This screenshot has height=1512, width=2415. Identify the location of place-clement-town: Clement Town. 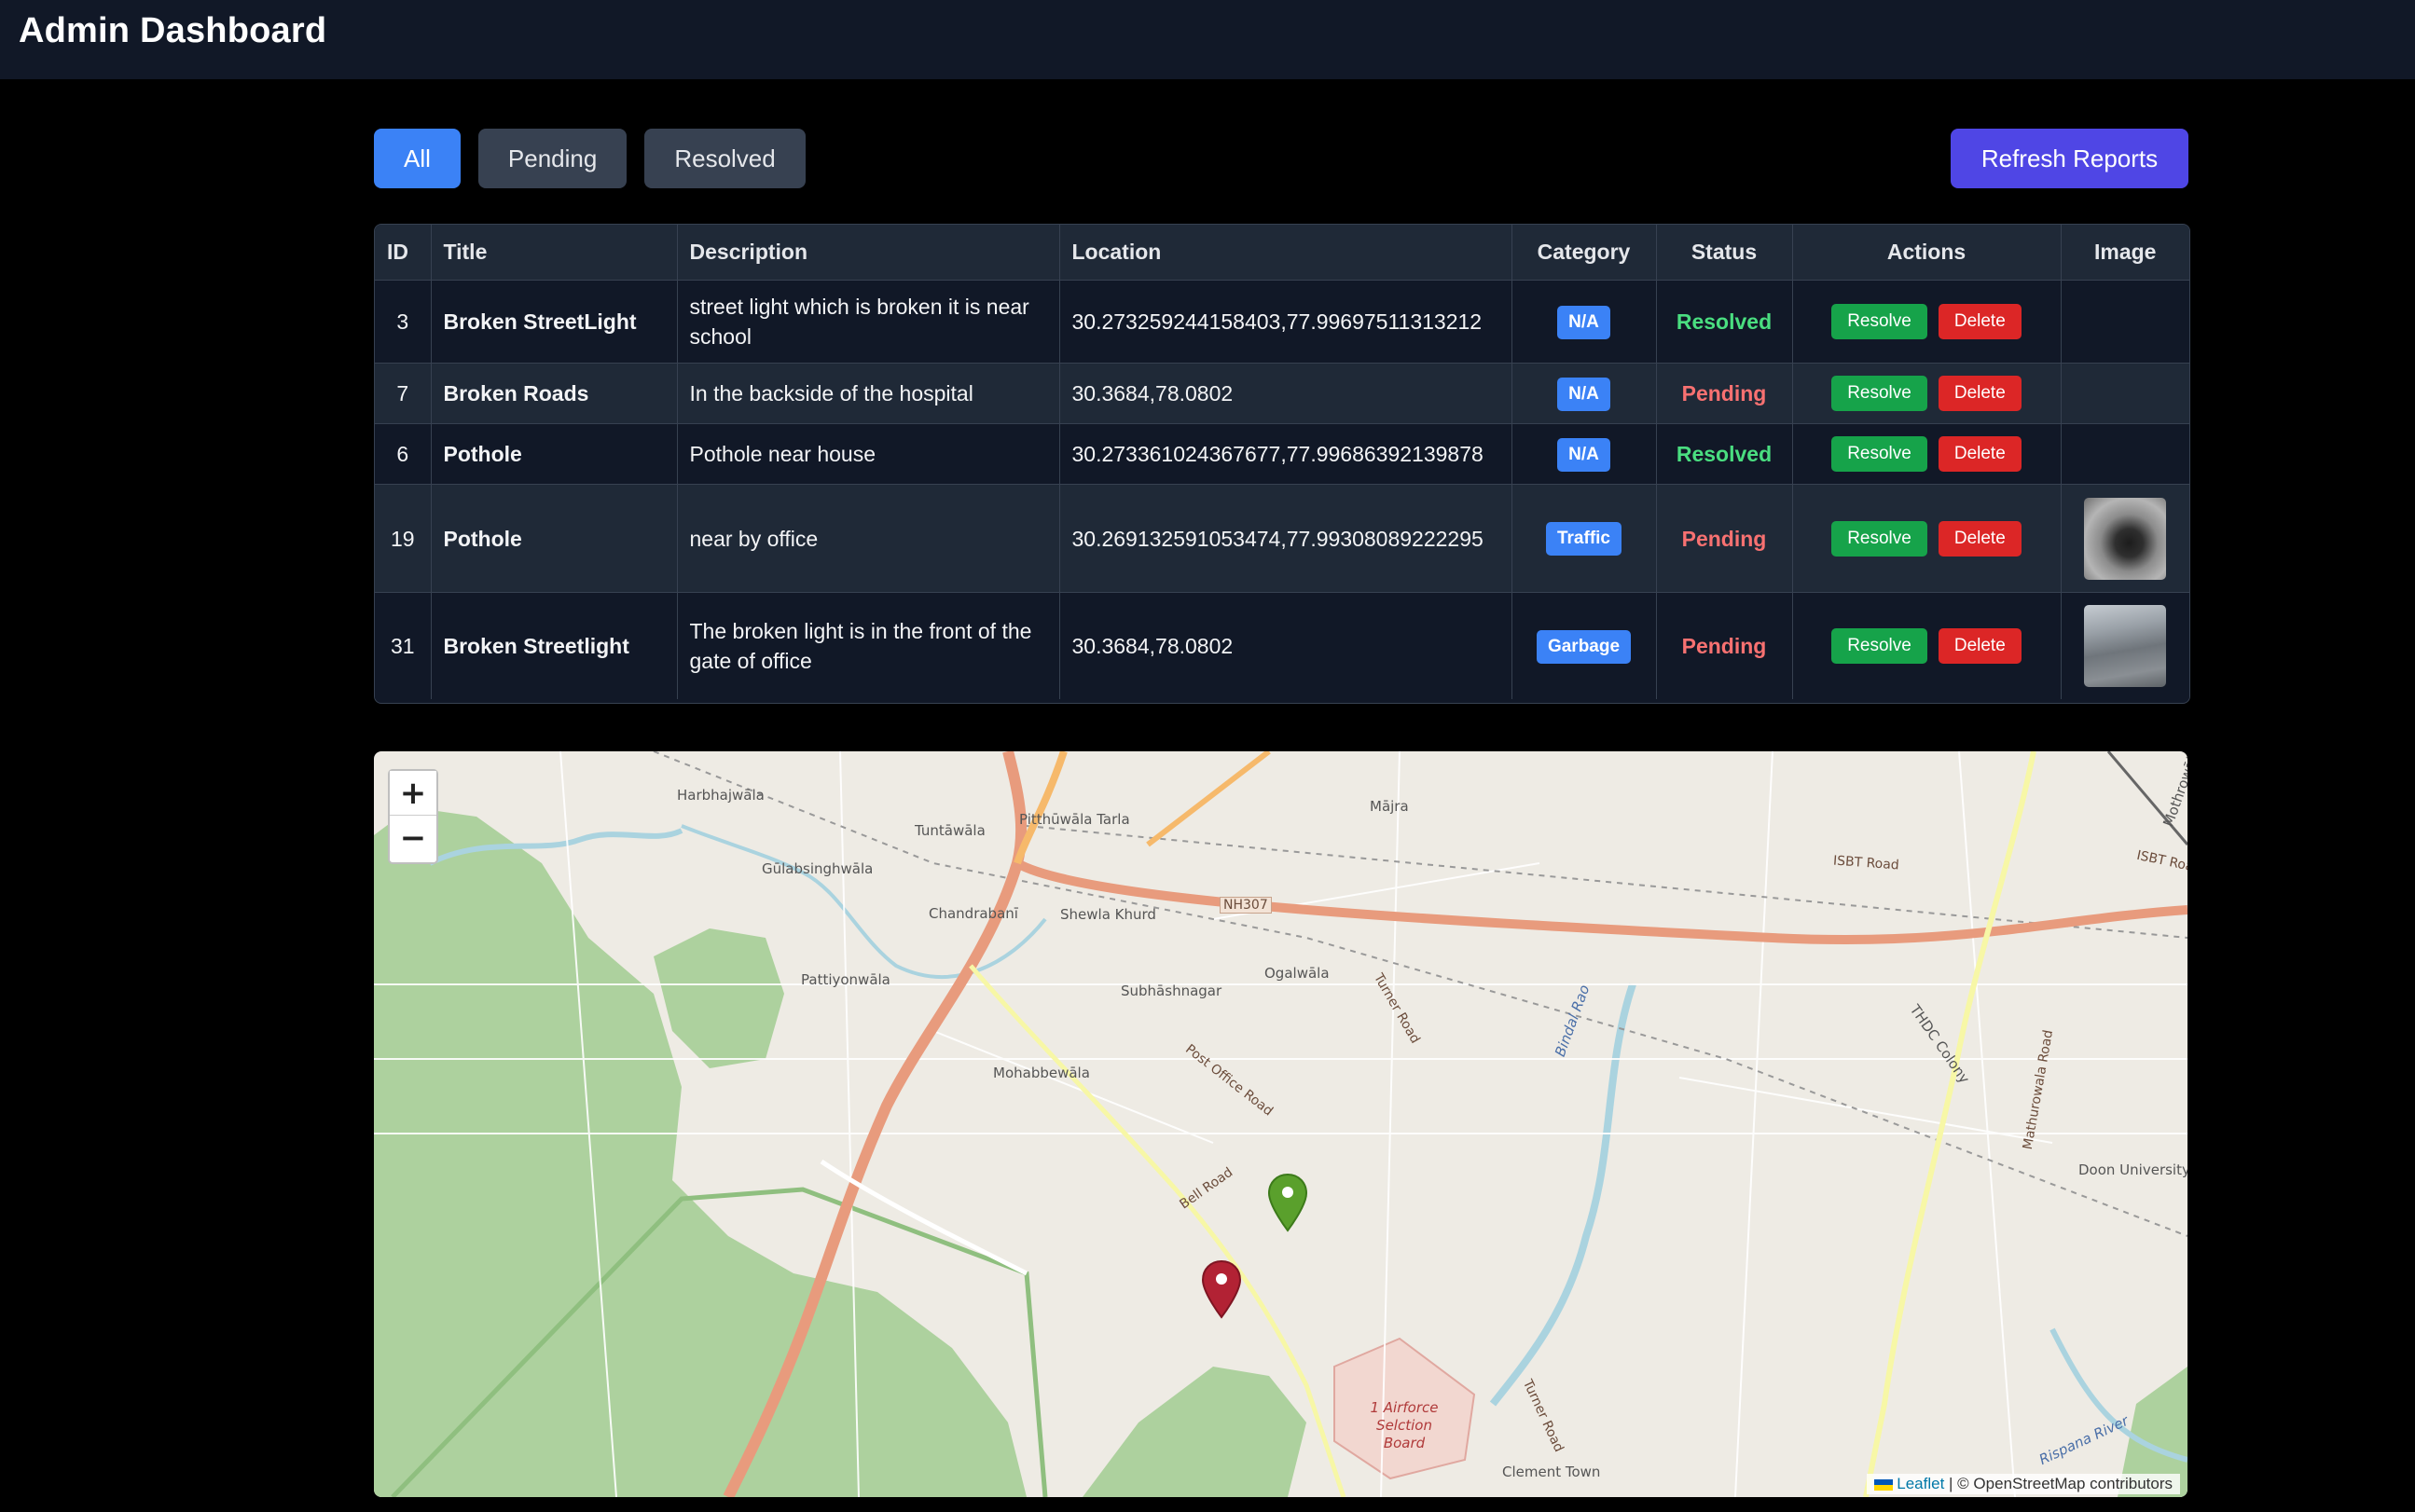
(1552, 1472).